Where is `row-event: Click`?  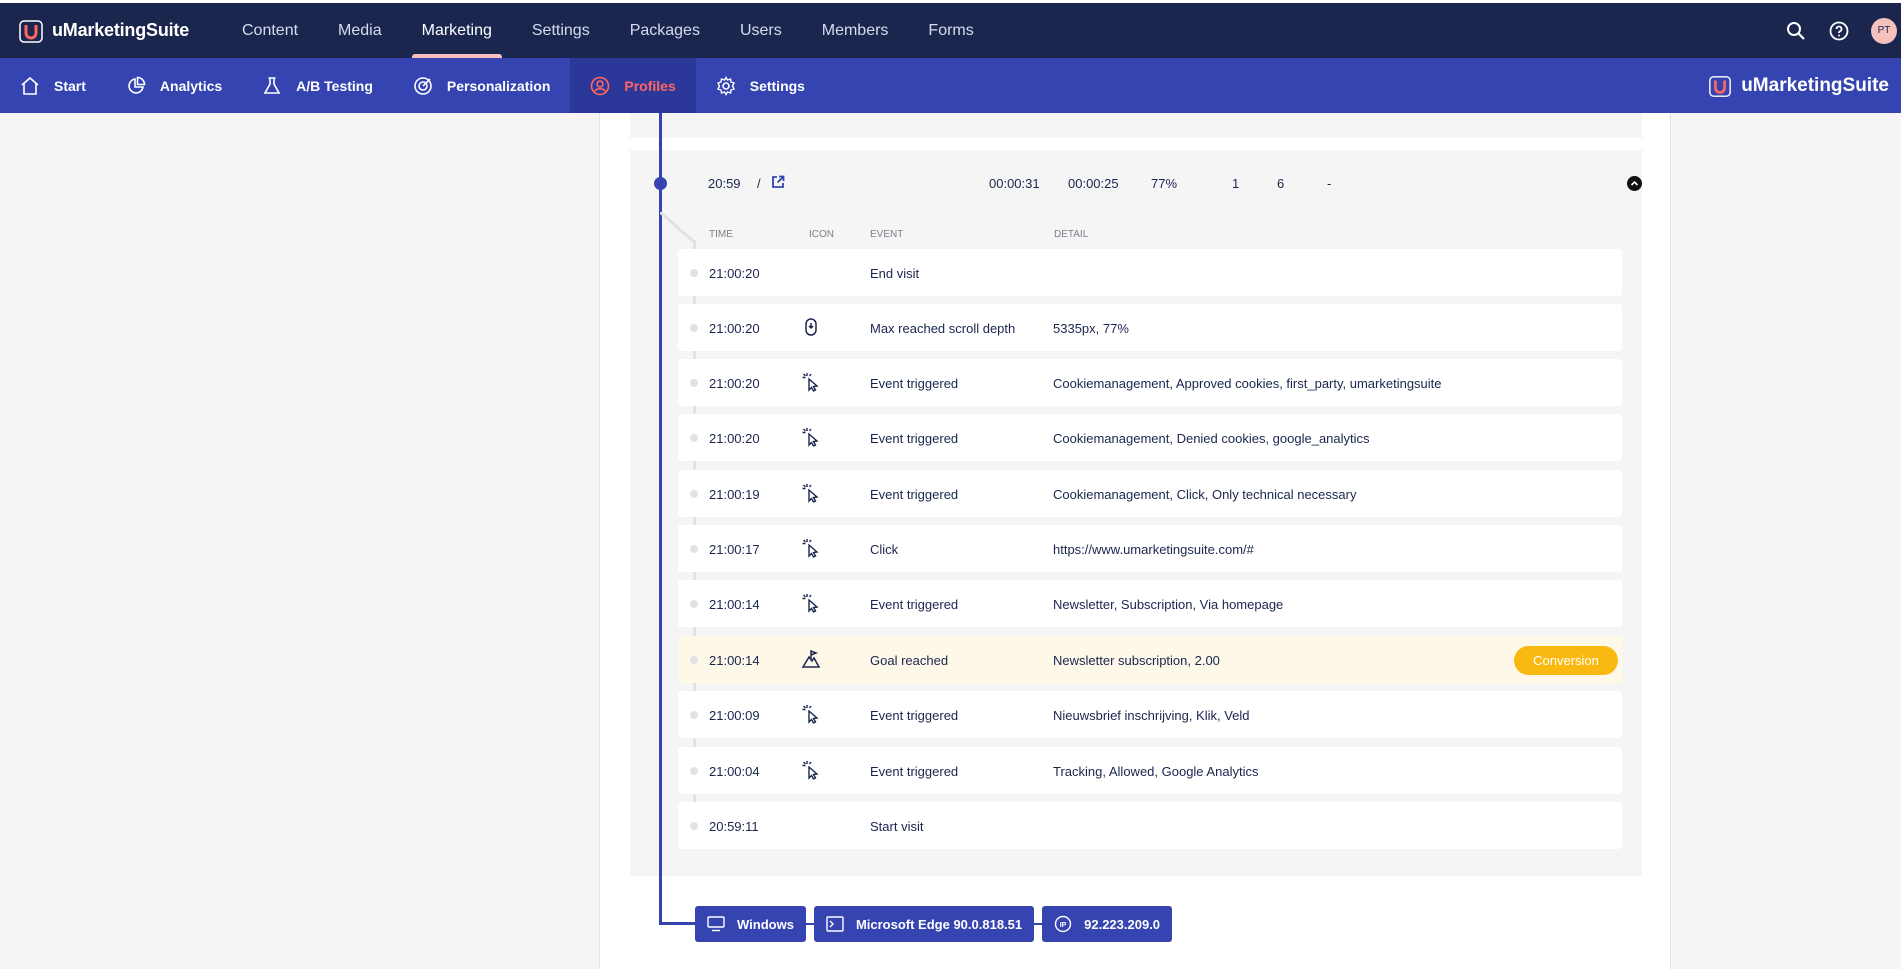
row-event: Click is located at coordinates (884, 549).